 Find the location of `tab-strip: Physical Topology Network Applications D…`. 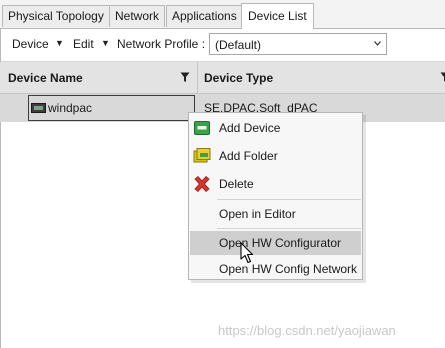

tab-strip: Physical Topology Network Applications D… is located at coordinates (222, 14).